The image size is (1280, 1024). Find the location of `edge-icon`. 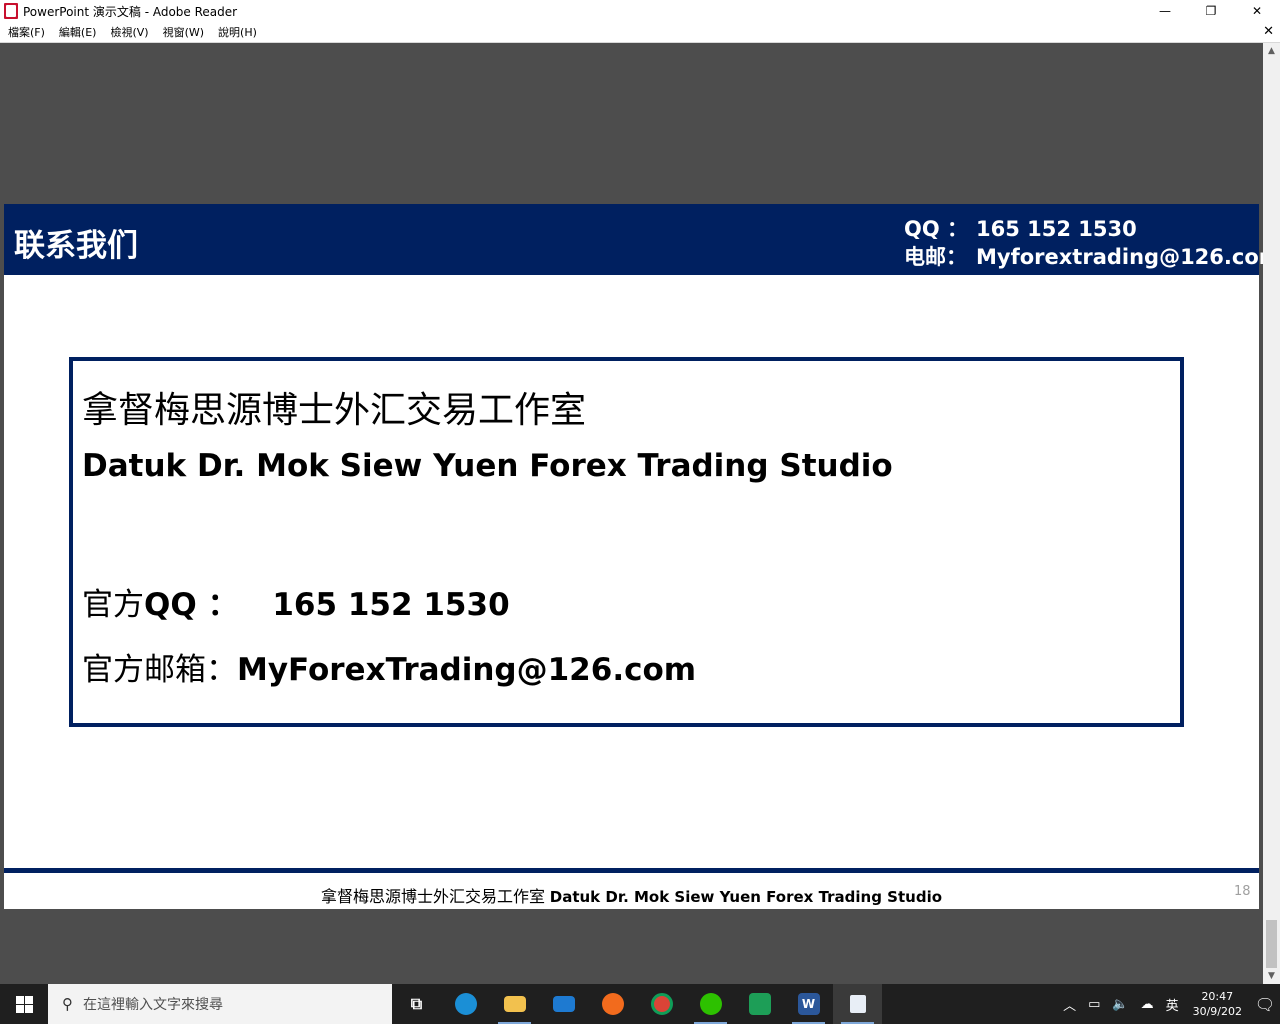

edge-icon is located at coordinates (465, 1004).